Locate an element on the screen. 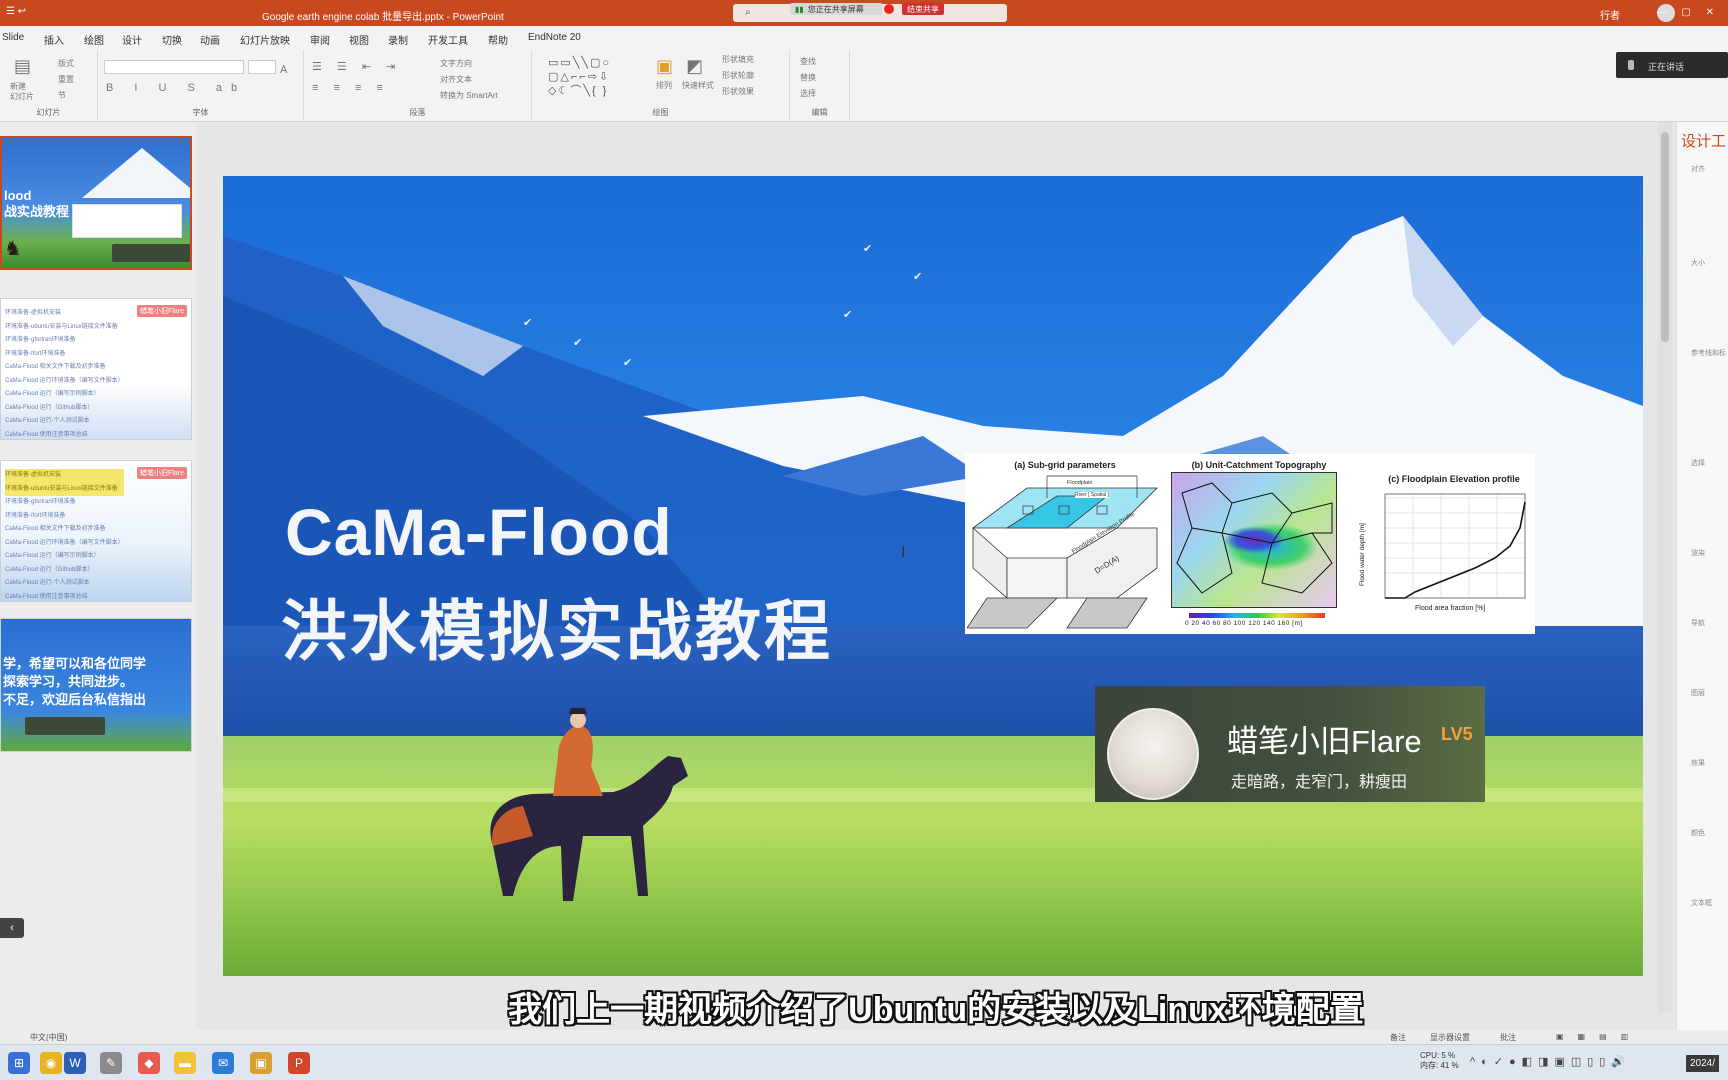 This screenshot has width=1728, height=1080. text-cursor-icon: I is located at coordinates (903, 552).